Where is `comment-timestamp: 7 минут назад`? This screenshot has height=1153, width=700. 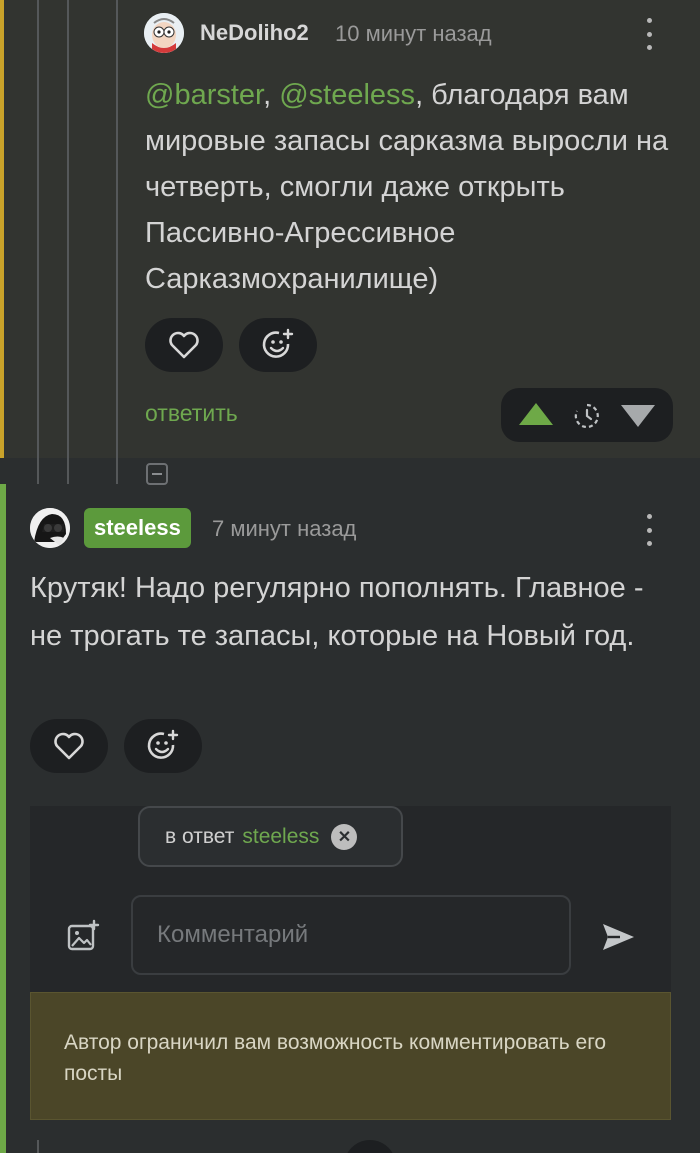
comment-timestamp: 7 минут назад is located at coordinates (284, 528).